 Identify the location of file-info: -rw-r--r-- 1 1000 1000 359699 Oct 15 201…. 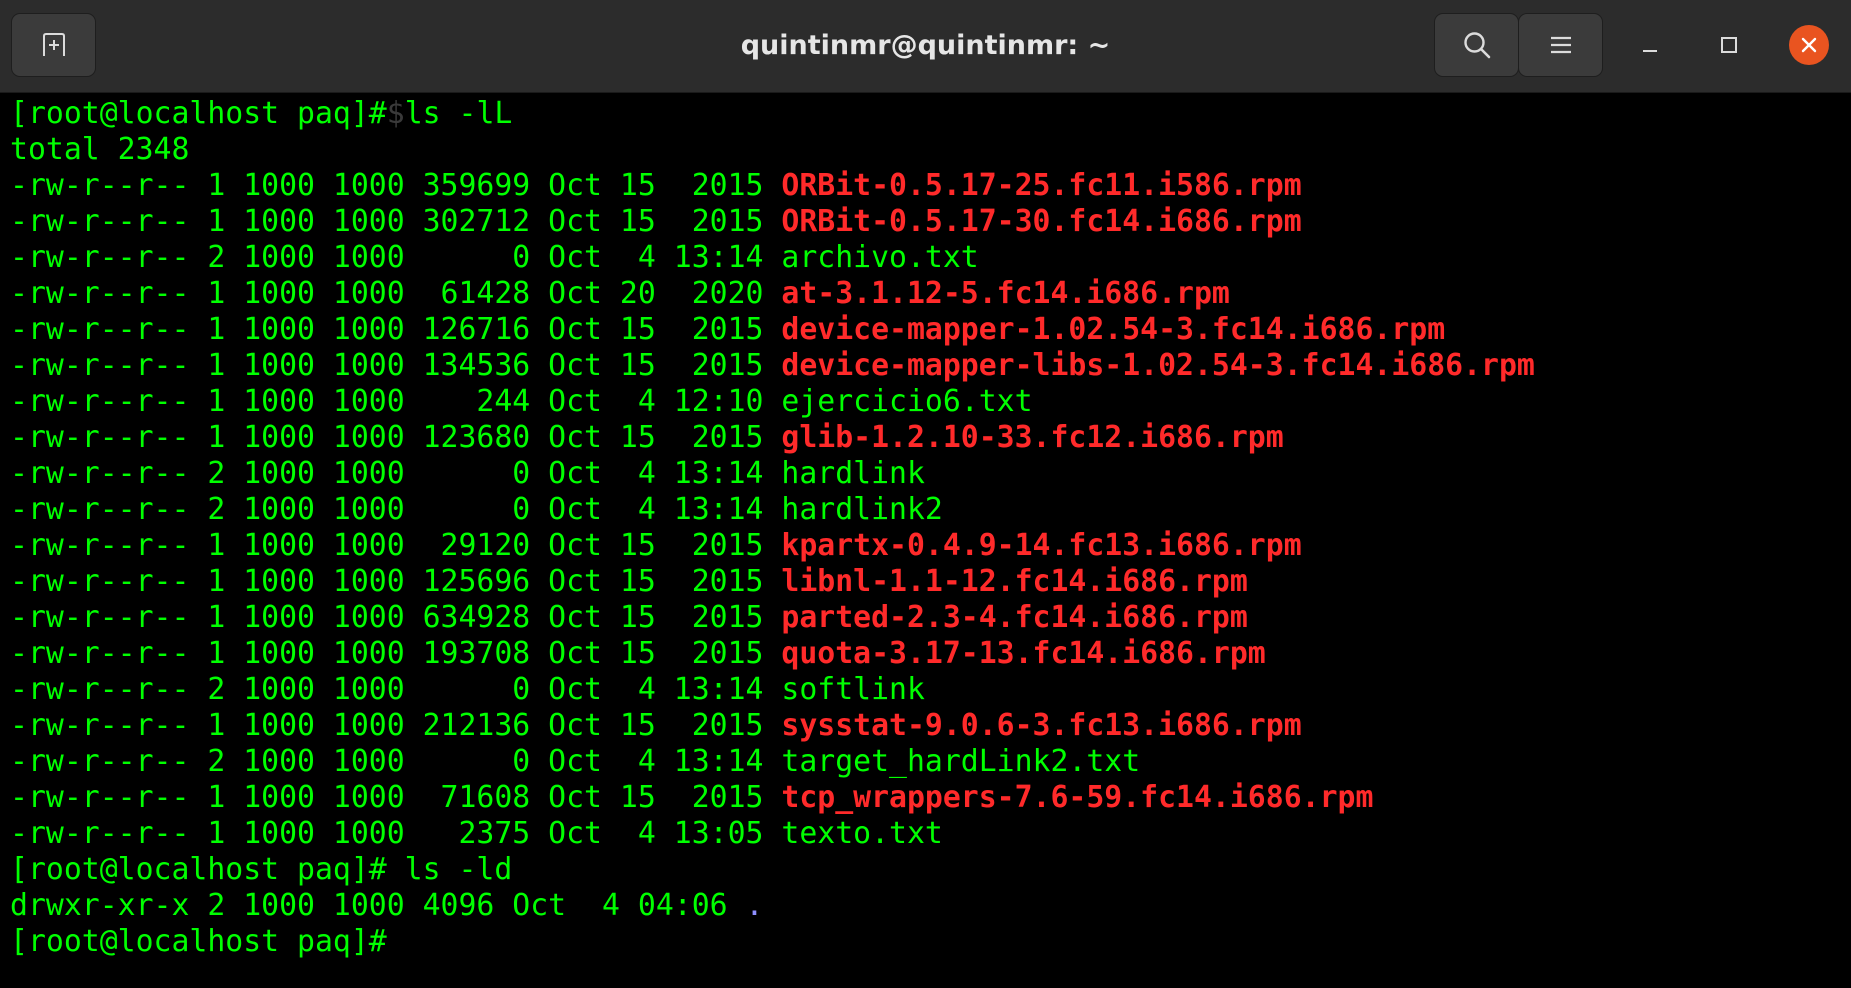
(396, 185).